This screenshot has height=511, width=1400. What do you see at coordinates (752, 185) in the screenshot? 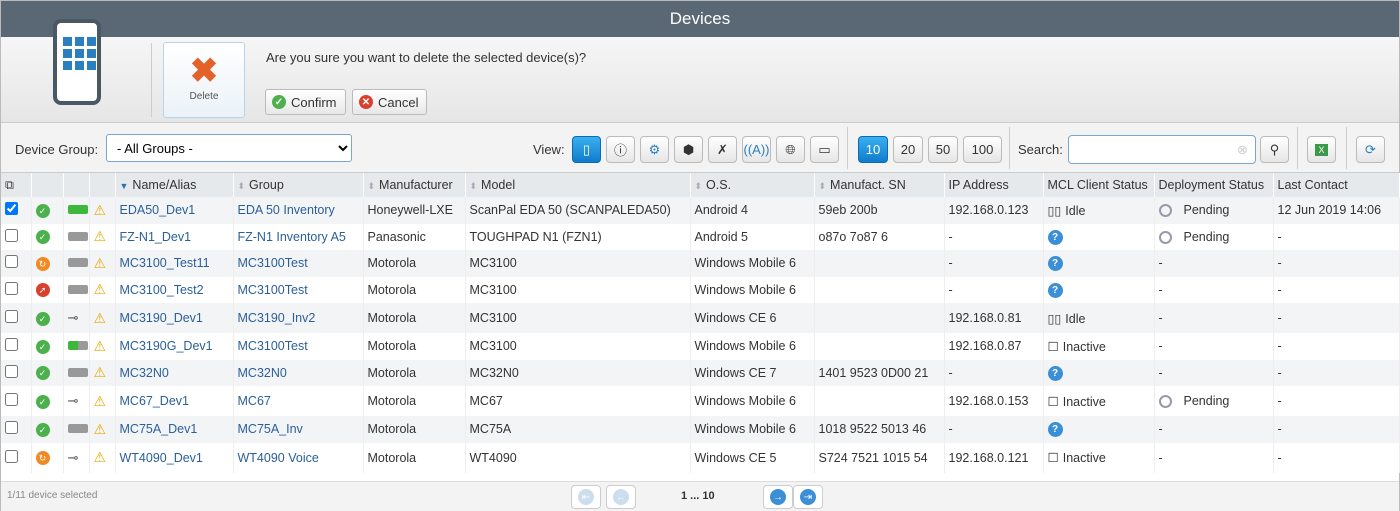
I see `col-os: ⬍ O.S.` at bounding box center [752, 185].